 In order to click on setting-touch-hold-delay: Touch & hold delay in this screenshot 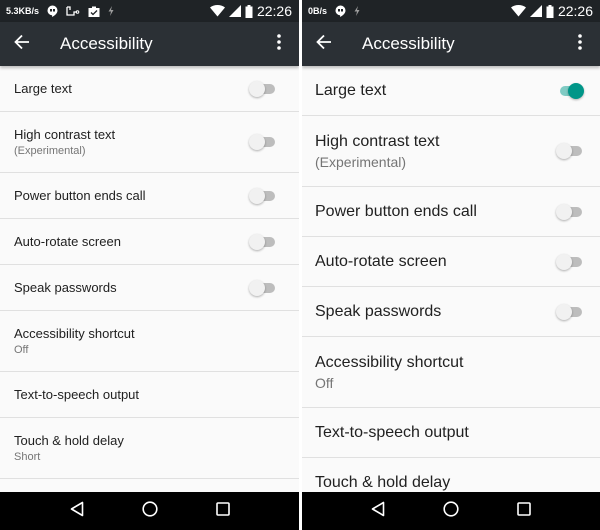, I will do `click(451, 475)`.